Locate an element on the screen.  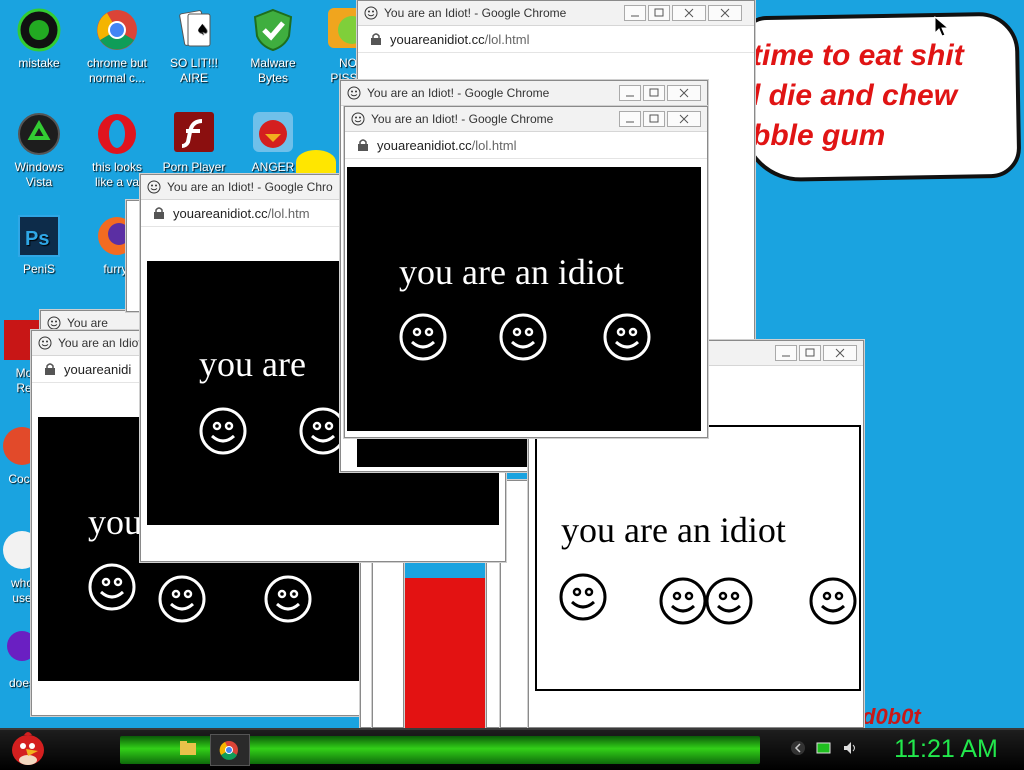
desktop-icon-solitaire: ♠ SO LIT!!! AIRE is located at coordinates (194, 47).